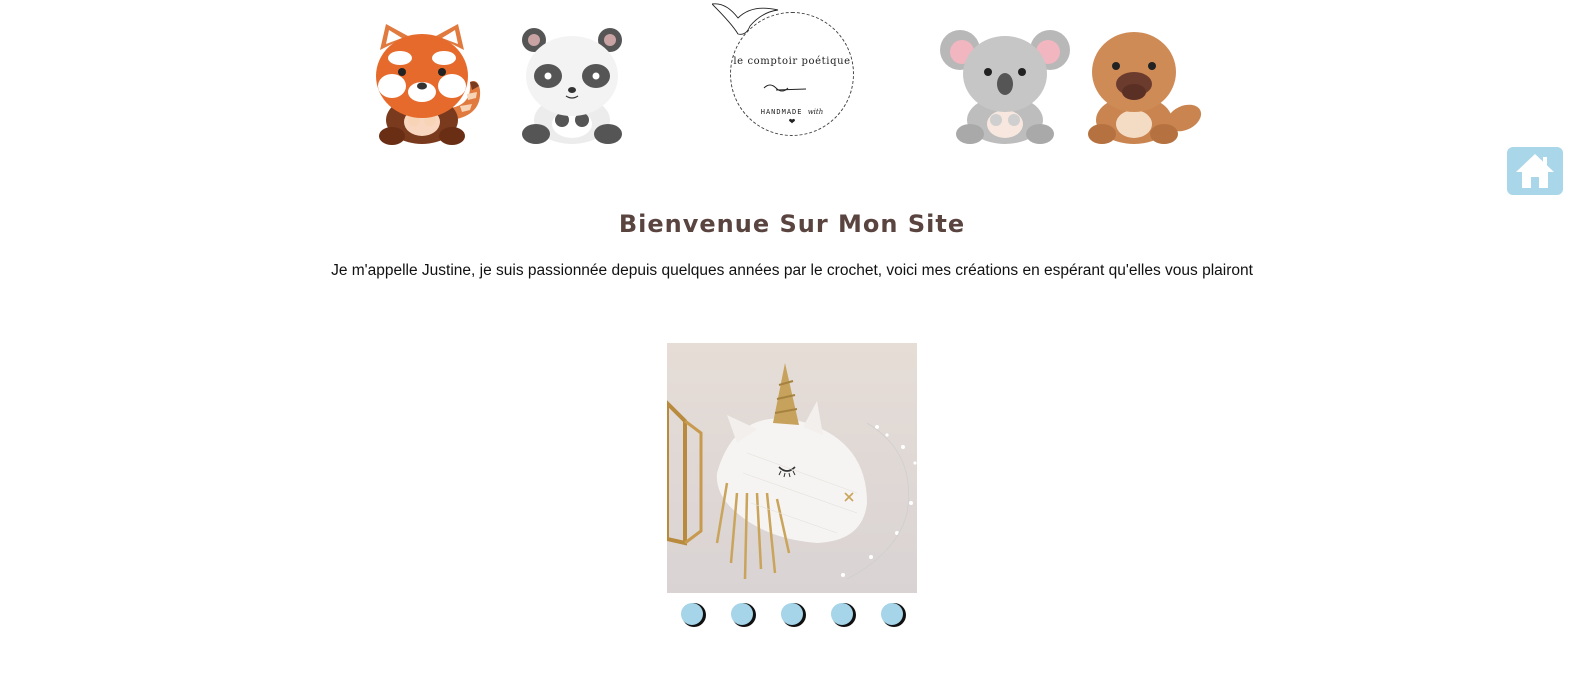  I want to click on platypus-illustration, so click(1144, 84).